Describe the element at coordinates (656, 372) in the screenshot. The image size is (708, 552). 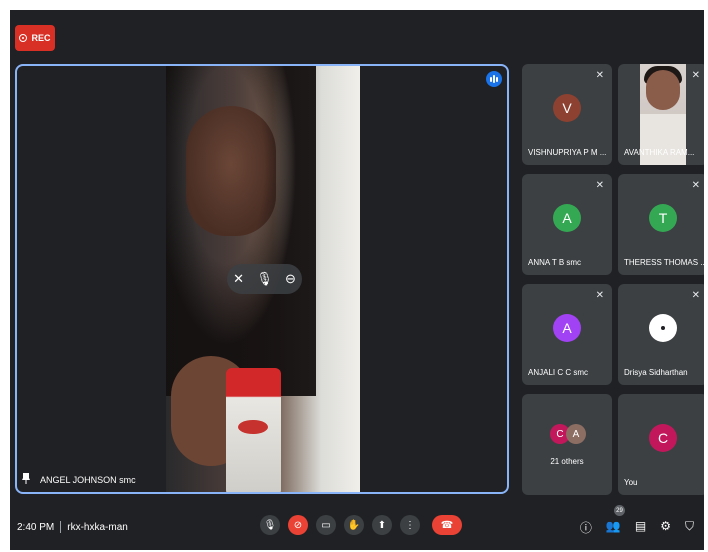
I see `participant-name: Drisya Sidharthan` at that location.